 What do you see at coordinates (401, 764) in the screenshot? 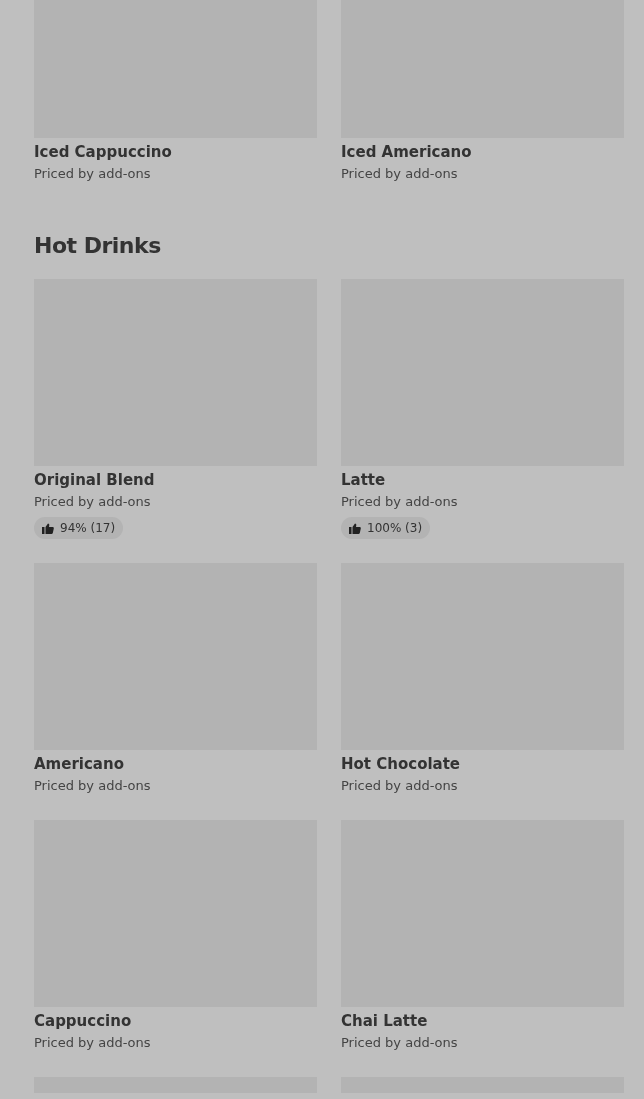
I see `item-name: Hot Chocolate` at bounding box center [401, 764].